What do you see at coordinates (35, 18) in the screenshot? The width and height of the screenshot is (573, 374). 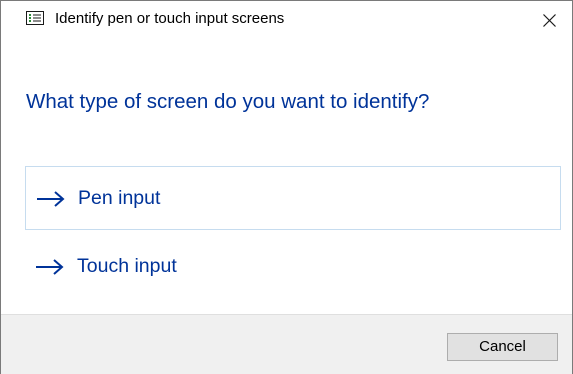 I see `calibration-list-icon` at bounding box center [35, 18].